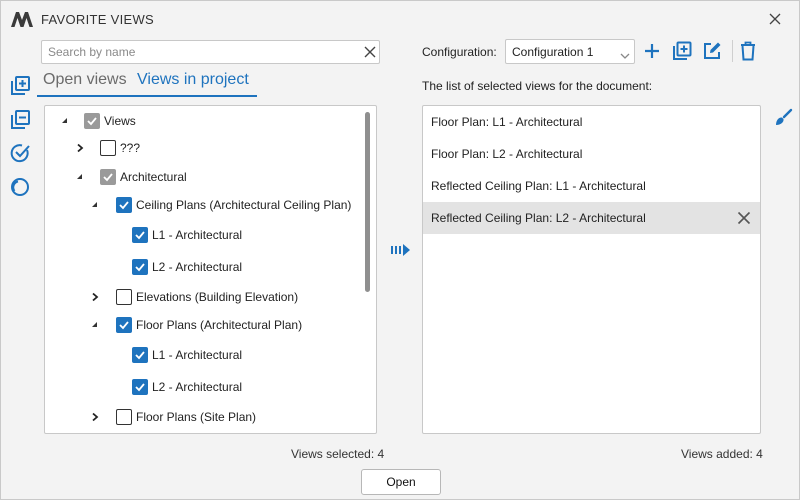  What do you see at coordinates (196, 417) in the screenshot?
I see `tree-node-label: Floor Plans (Site Plan)` at bounding box center [196, 417].